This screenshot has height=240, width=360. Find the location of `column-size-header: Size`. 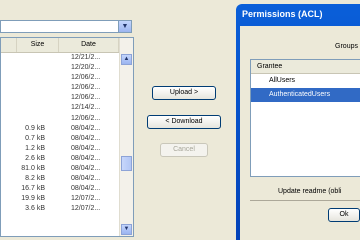

column-size-header: Size is located at coordinates (38, 45).